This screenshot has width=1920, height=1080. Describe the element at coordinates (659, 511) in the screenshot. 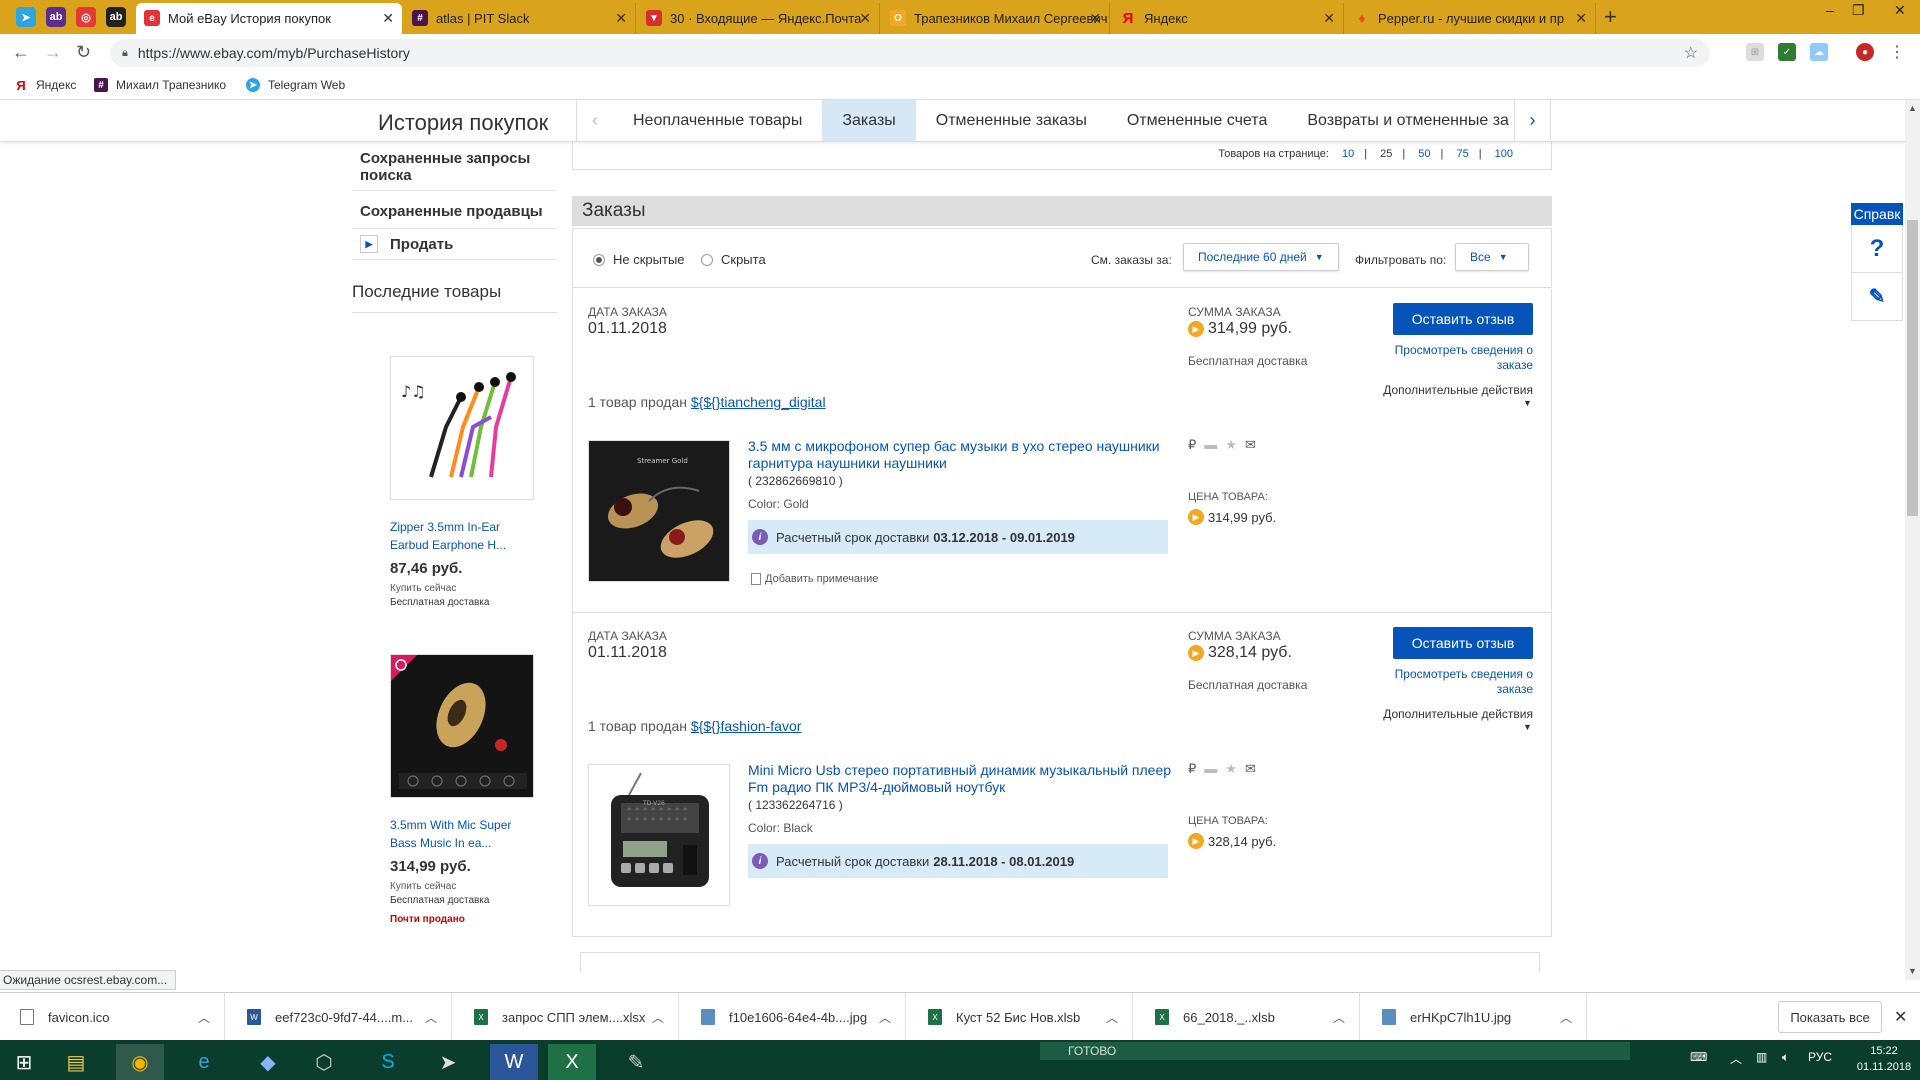

I see `order-item-image: Streamer Gold` at that location.